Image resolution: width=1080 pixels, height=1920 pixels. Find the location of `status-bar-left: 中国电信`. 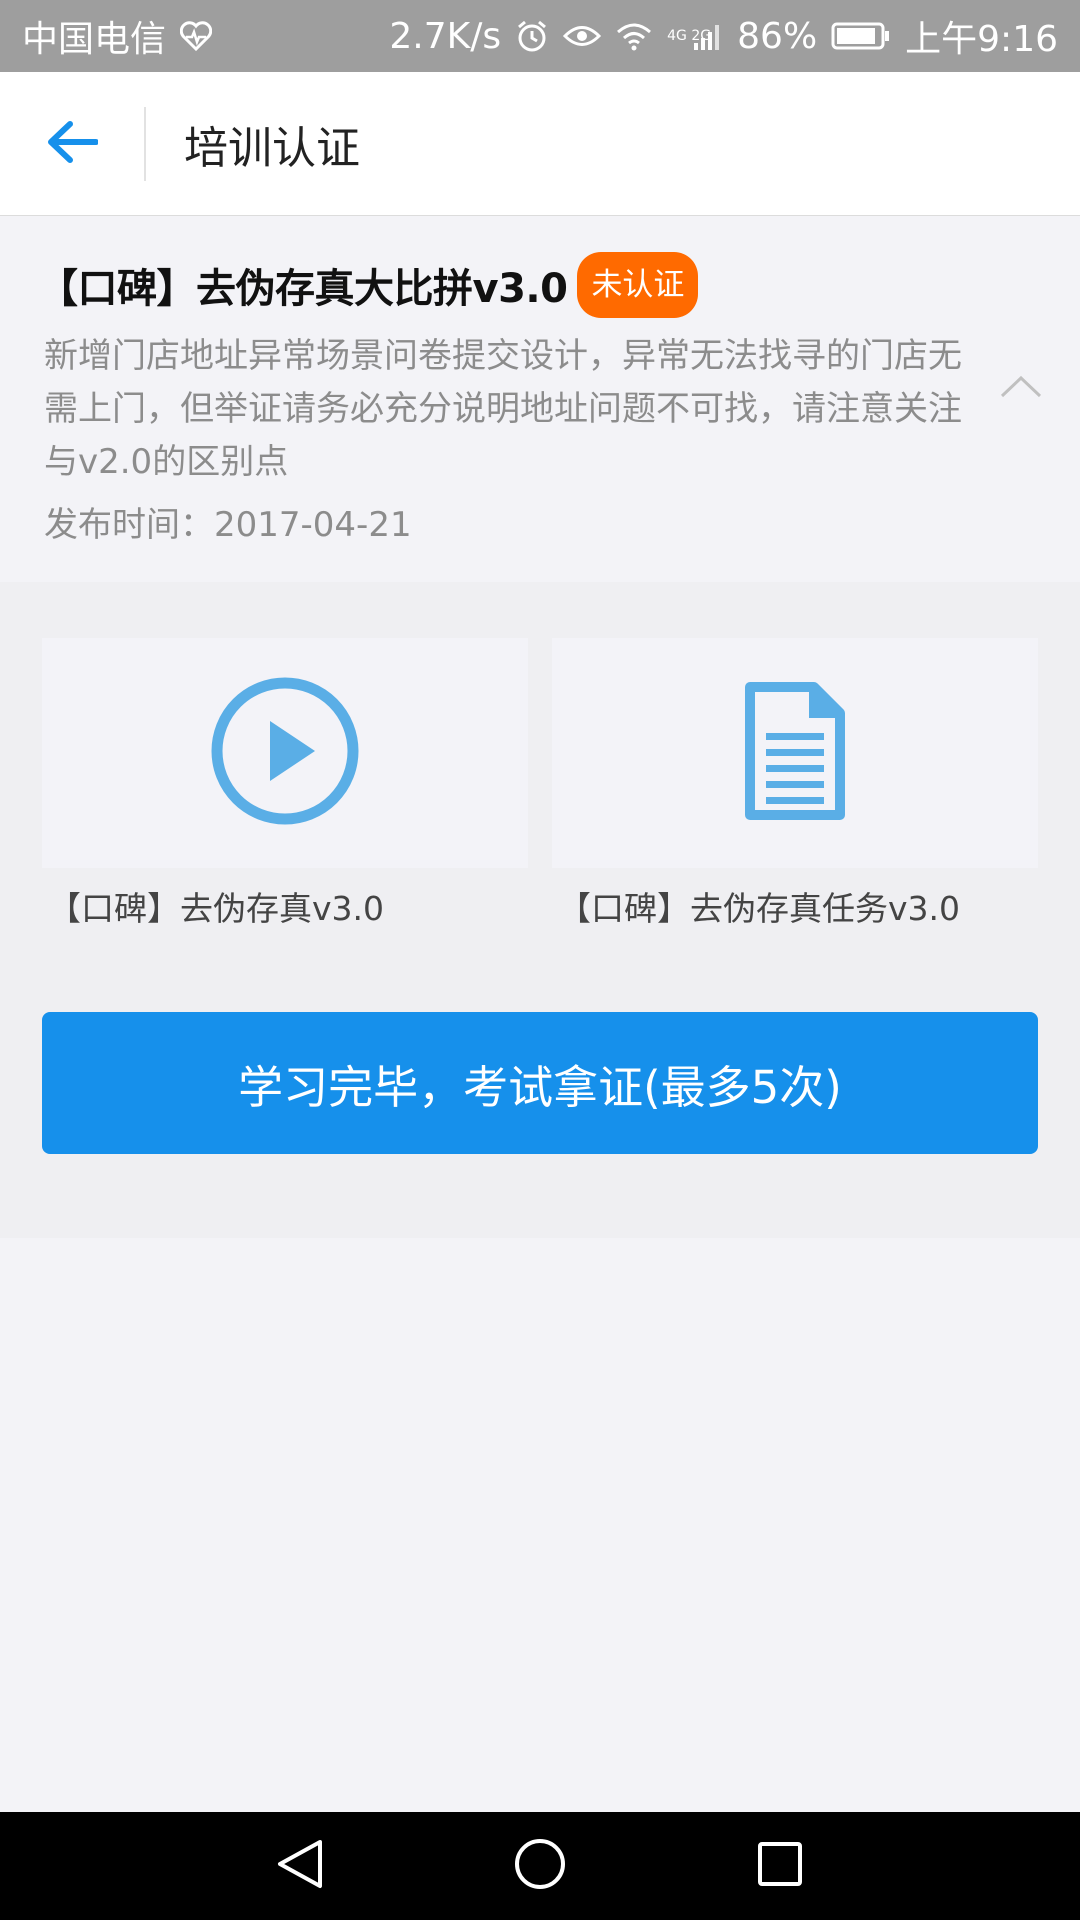

status-bar-left: 中国电信 is located at coordinates (117, 36).